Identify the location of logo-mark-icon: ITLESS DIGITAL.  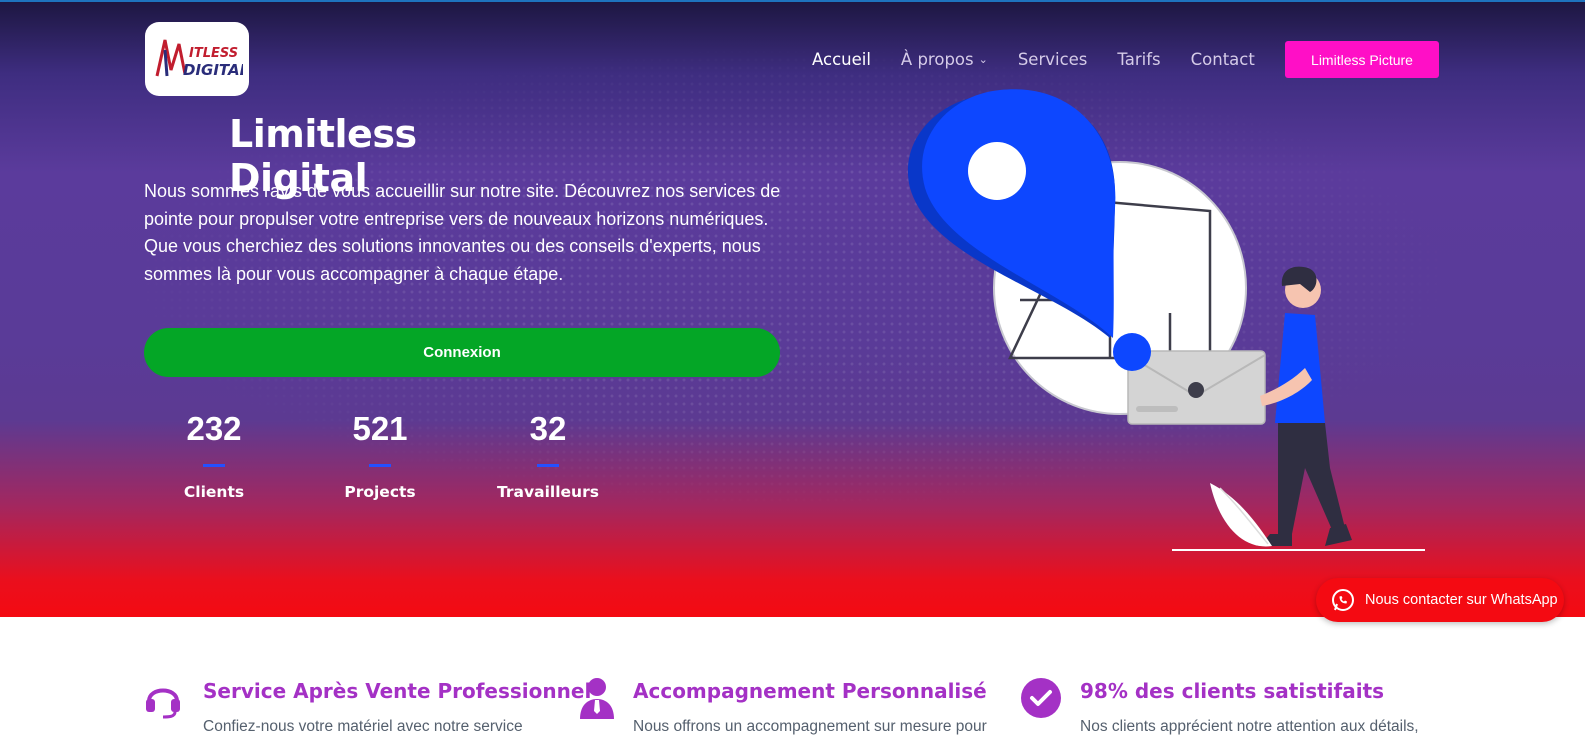
(199, 59).